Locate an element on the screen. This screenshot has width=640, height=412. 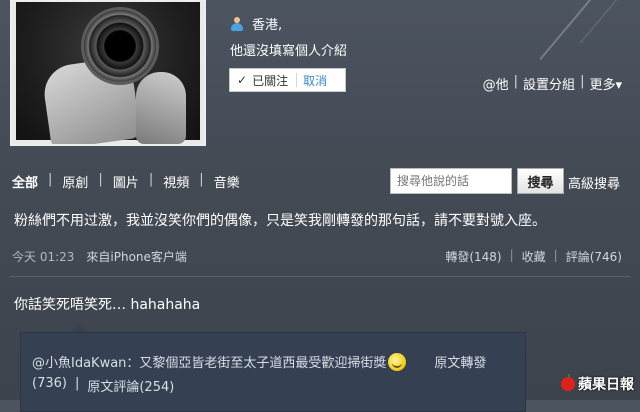
post-divider is located at coordinates (320, 276).